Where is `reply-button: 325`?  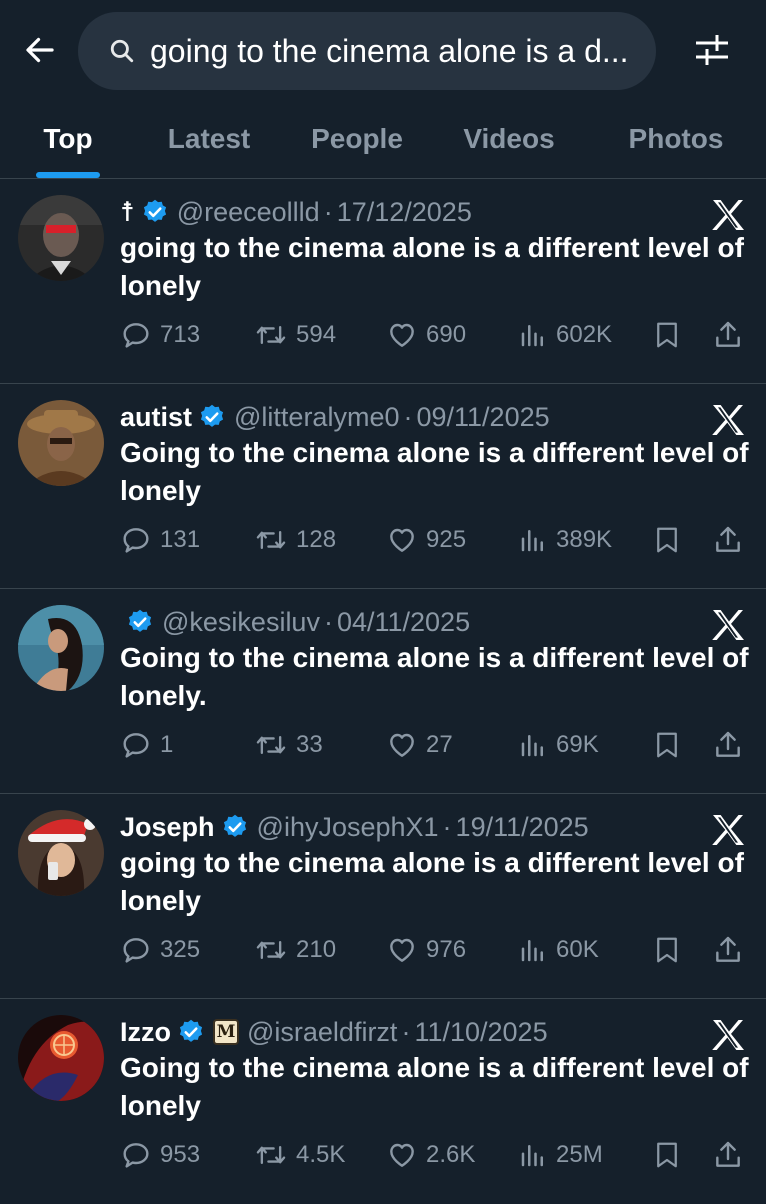 reply-button: 325 is located at coordinates (160, 950).